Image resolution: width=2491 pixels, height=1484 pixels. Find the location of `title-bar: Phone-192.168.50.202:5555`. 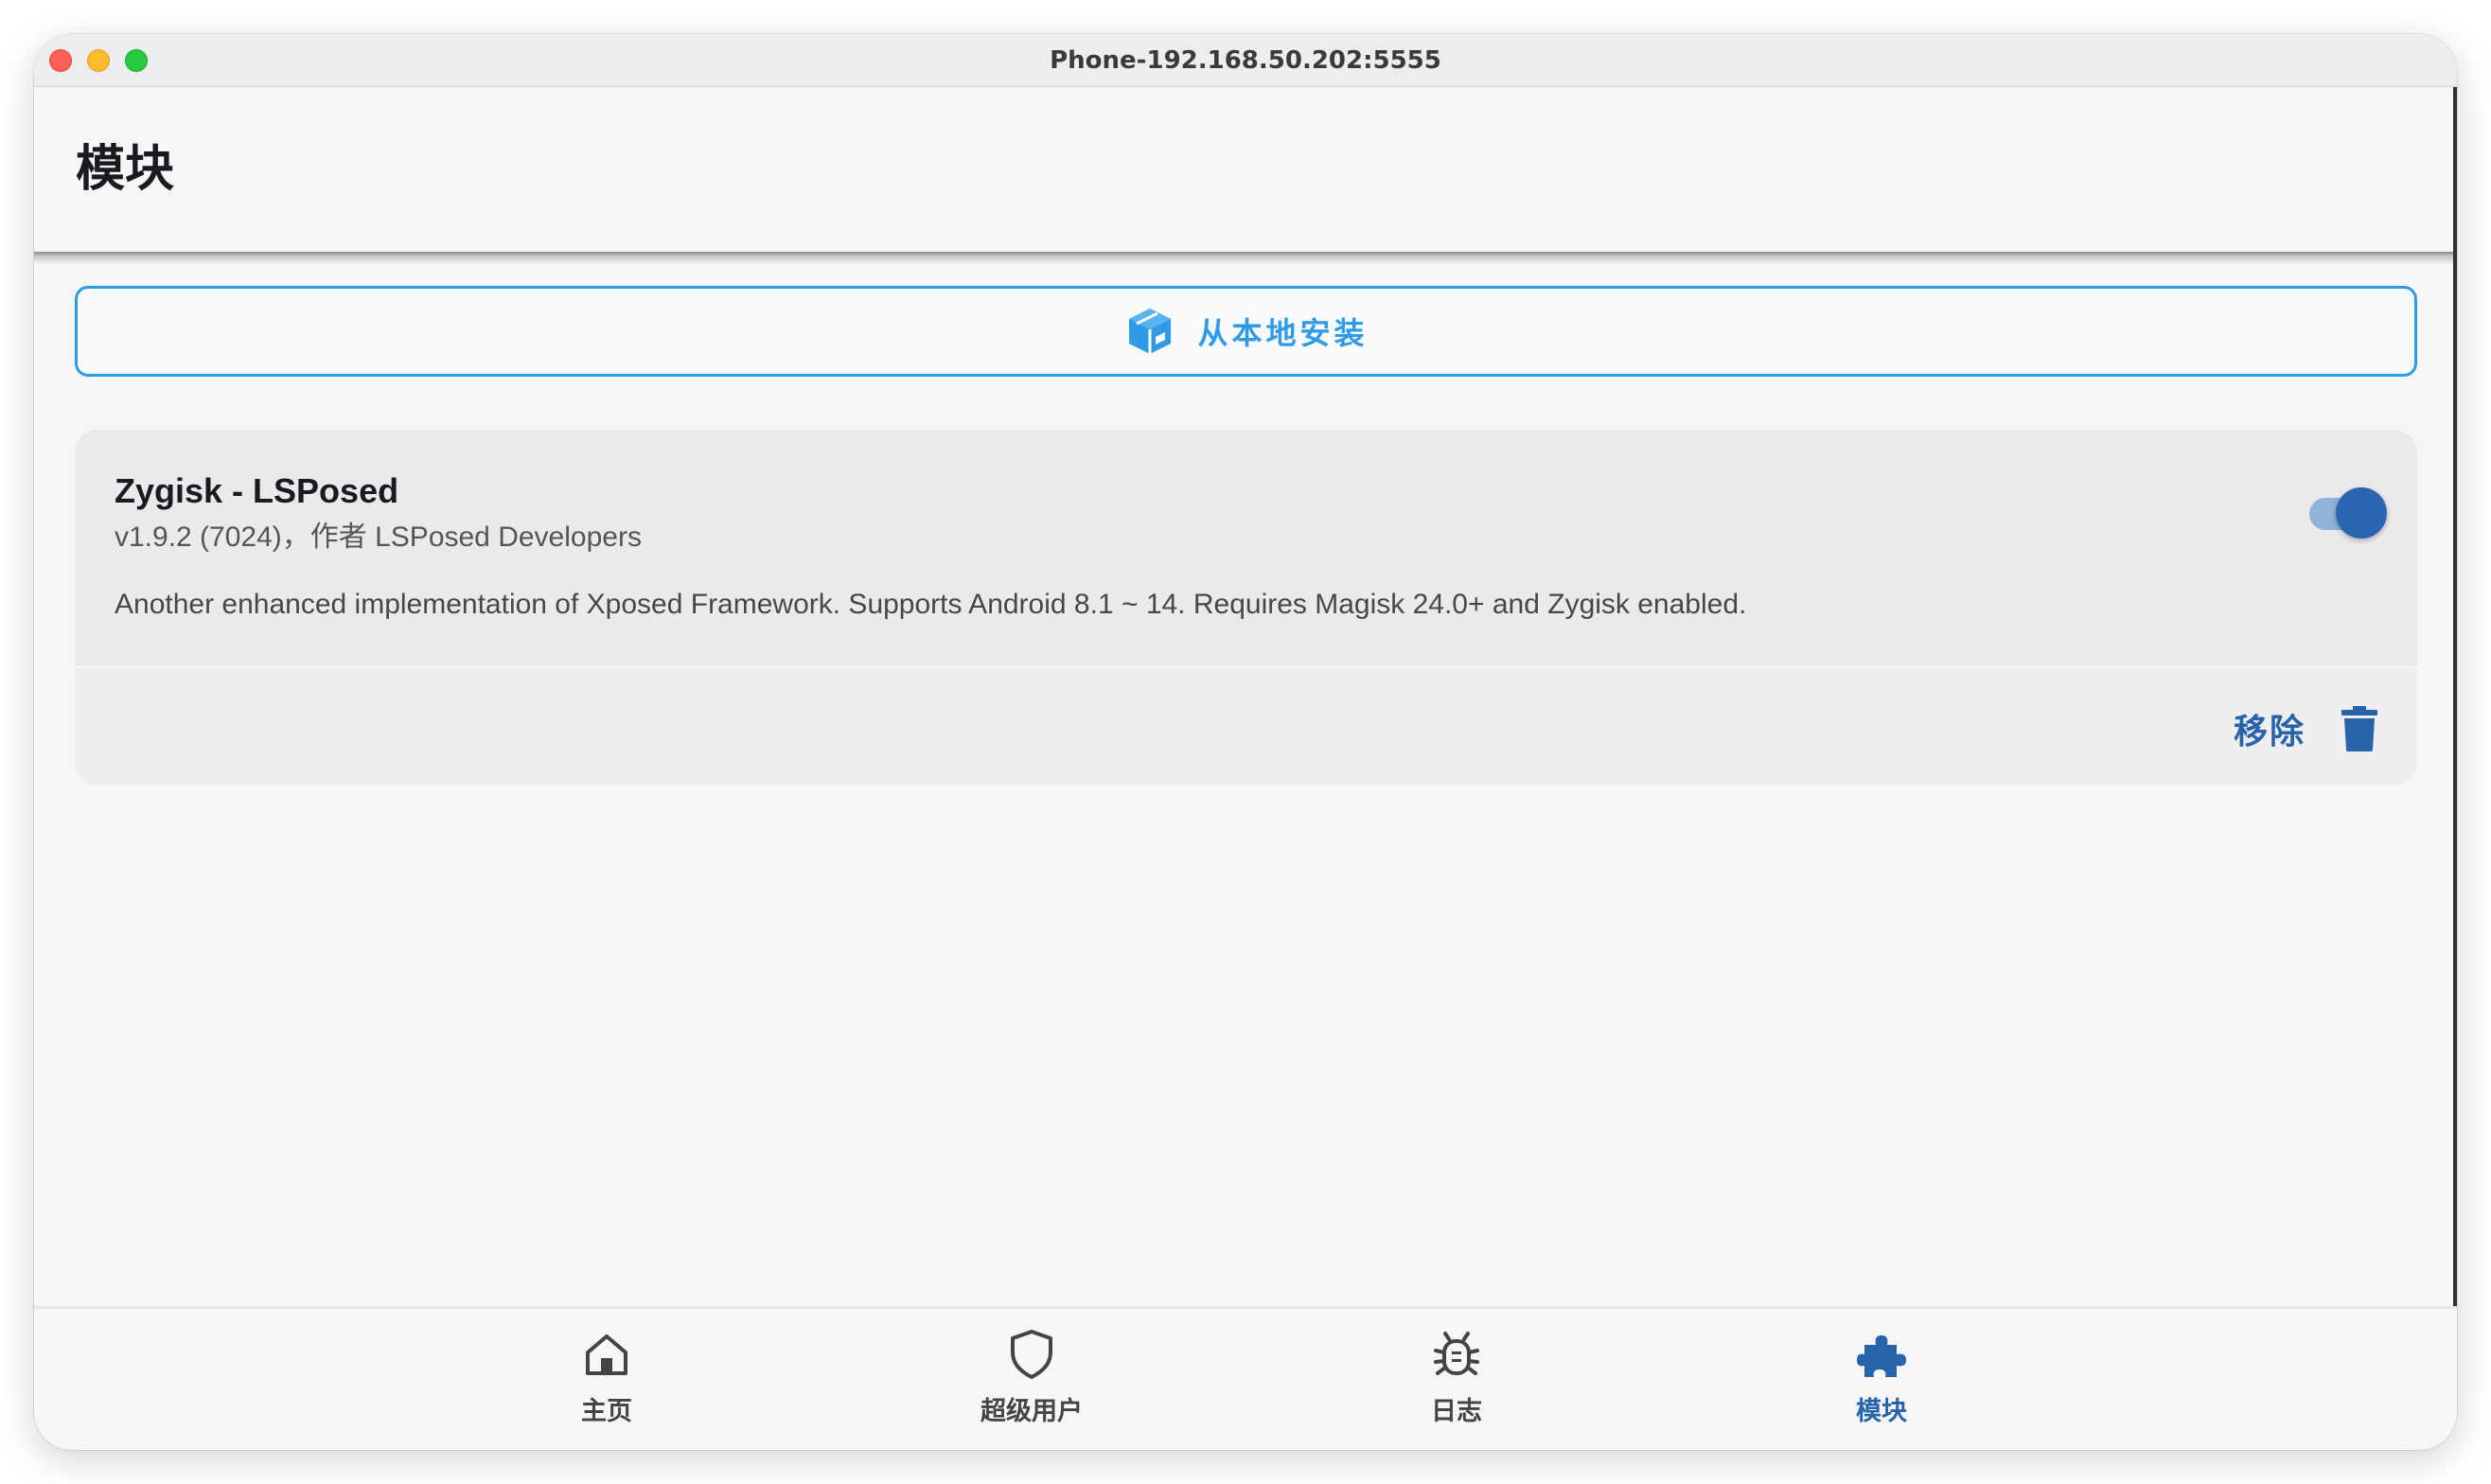

title-bar: Phone-192.168.50.202:5555 is located at coordinates (1245, 60).